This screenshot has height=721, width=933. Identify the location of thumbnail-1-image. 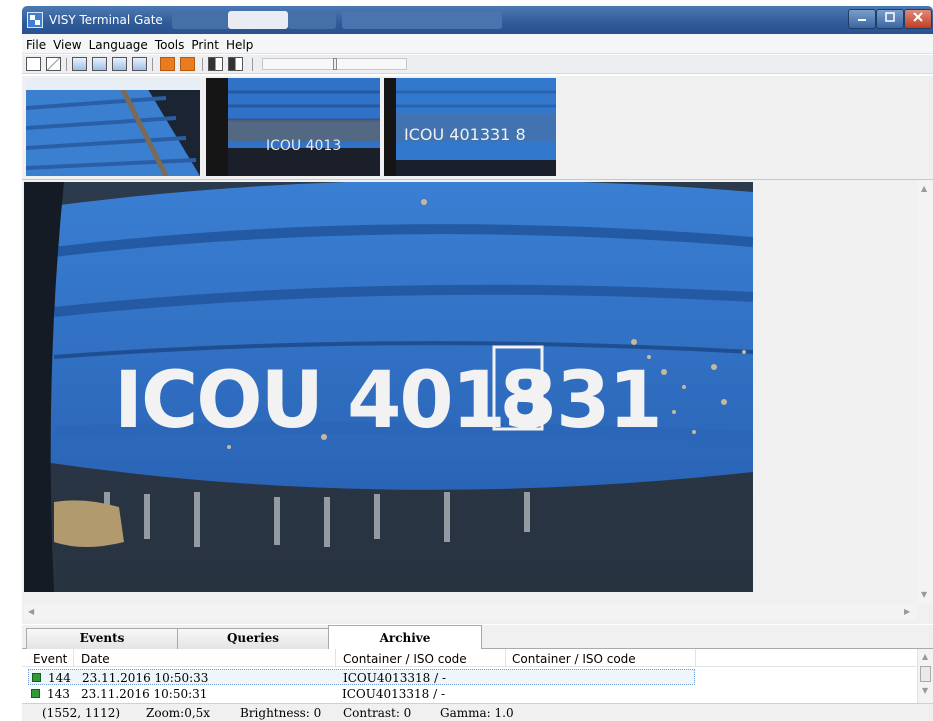
(113, 127).